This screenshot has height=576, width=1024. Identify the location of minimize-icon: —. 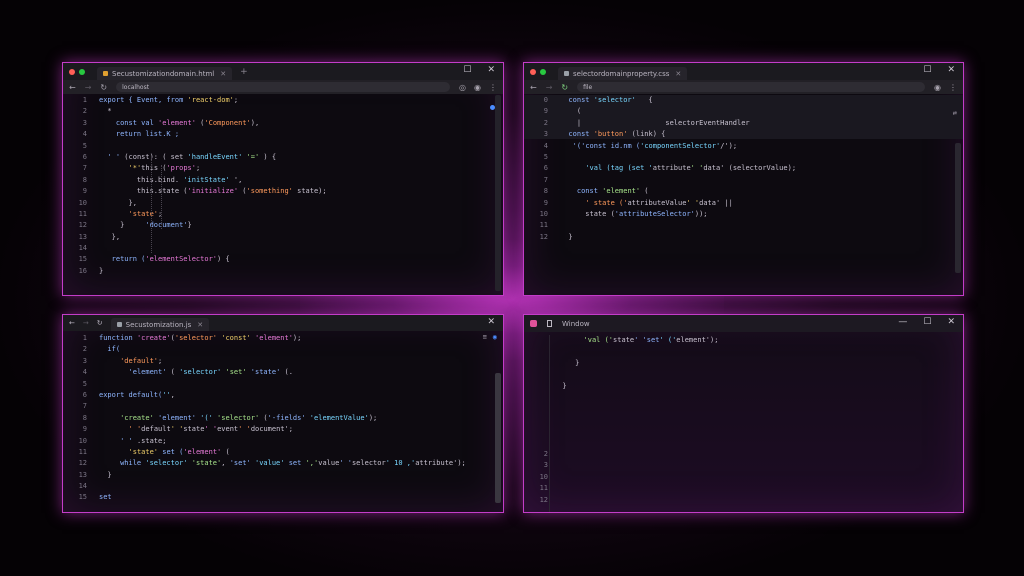
(902, 322).